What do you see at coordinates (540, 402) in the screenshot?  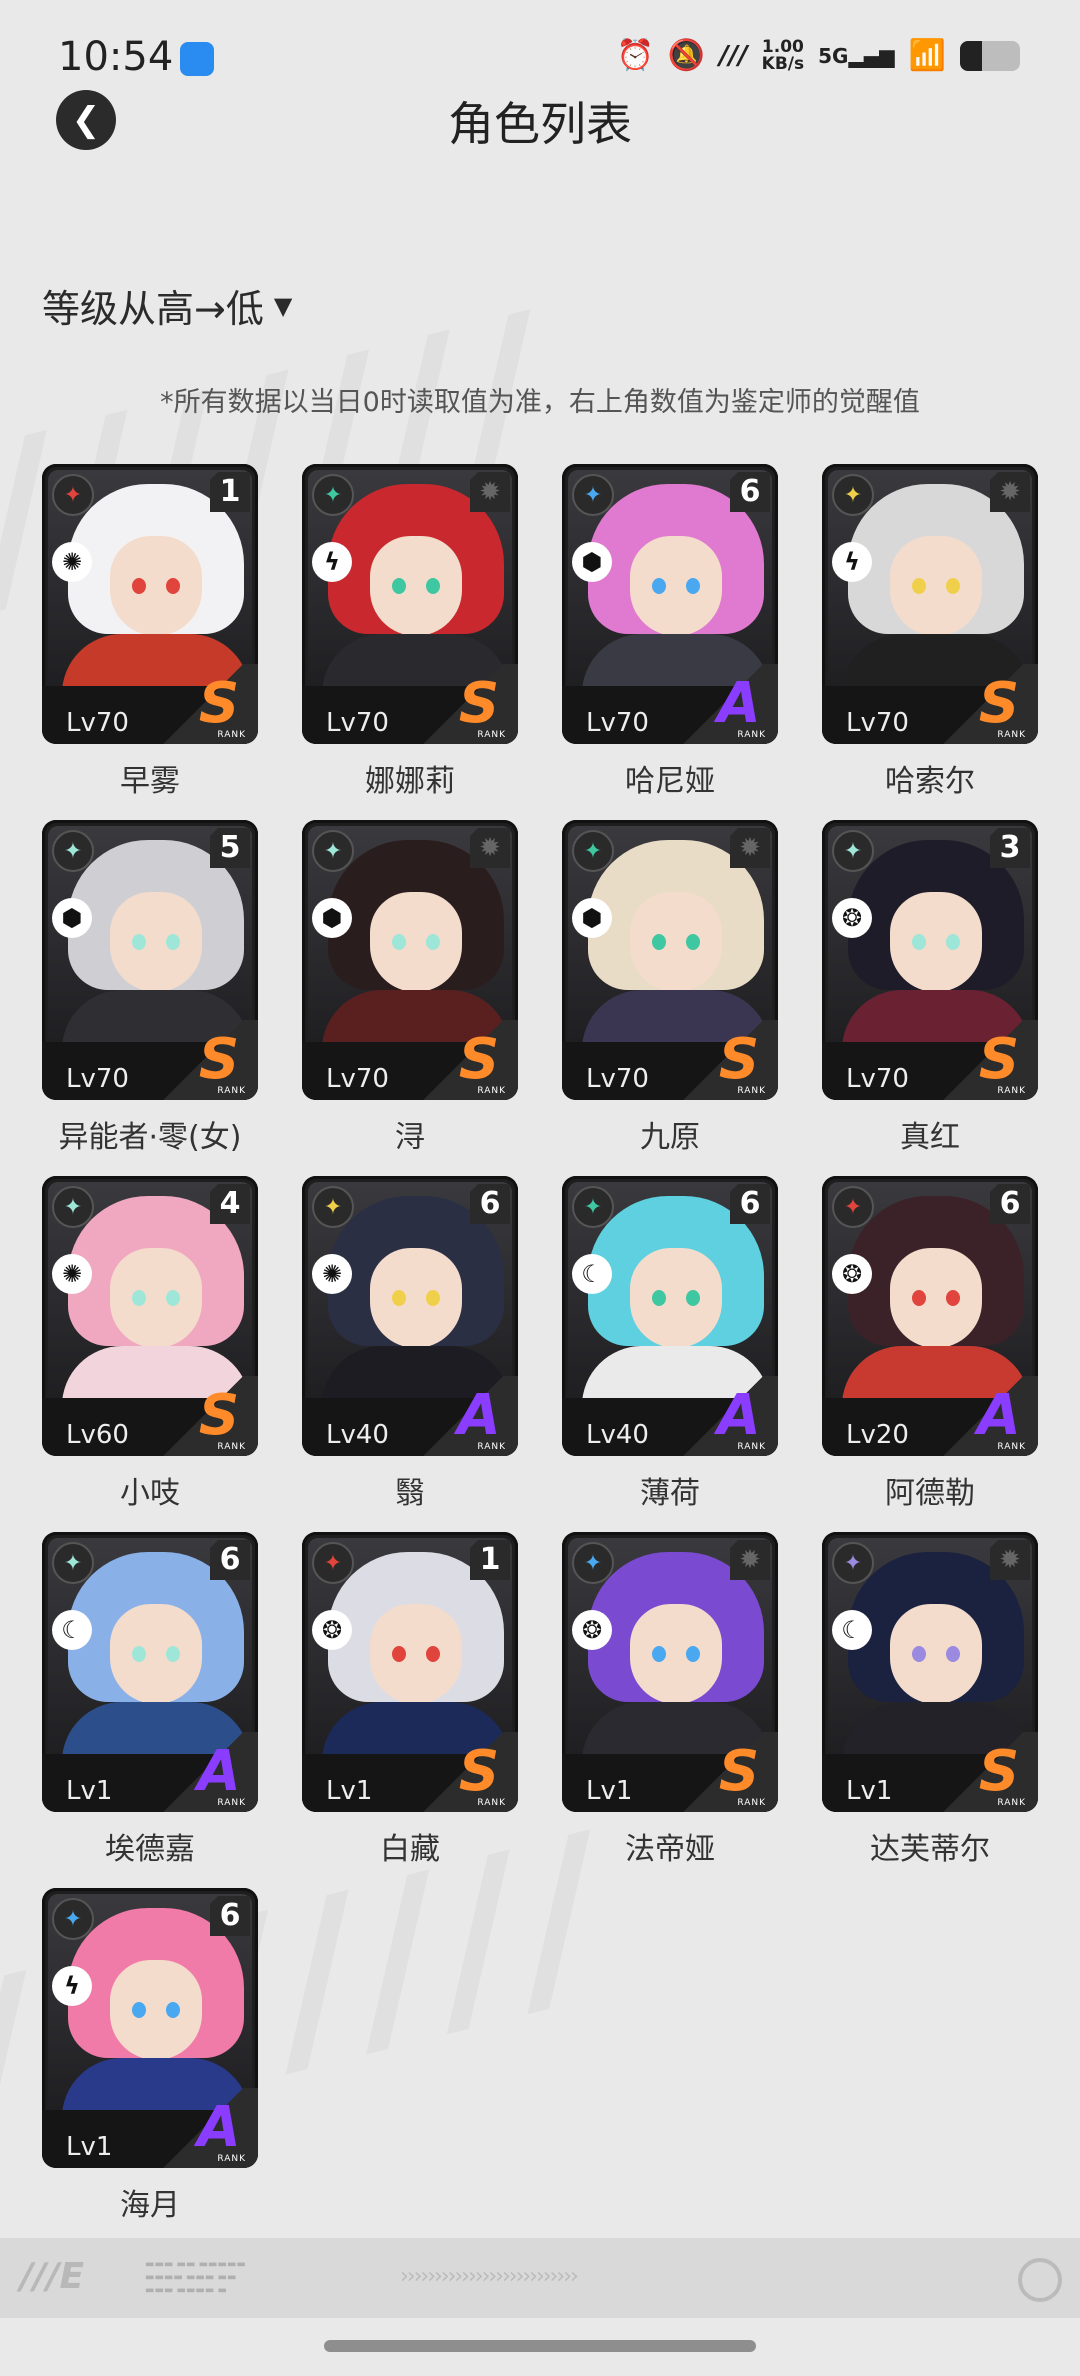 I see `data-note: *所有数据以当日0时读取值为准，右上角数值为鉴定师的觉醒值` at bounding box center [540, 402].